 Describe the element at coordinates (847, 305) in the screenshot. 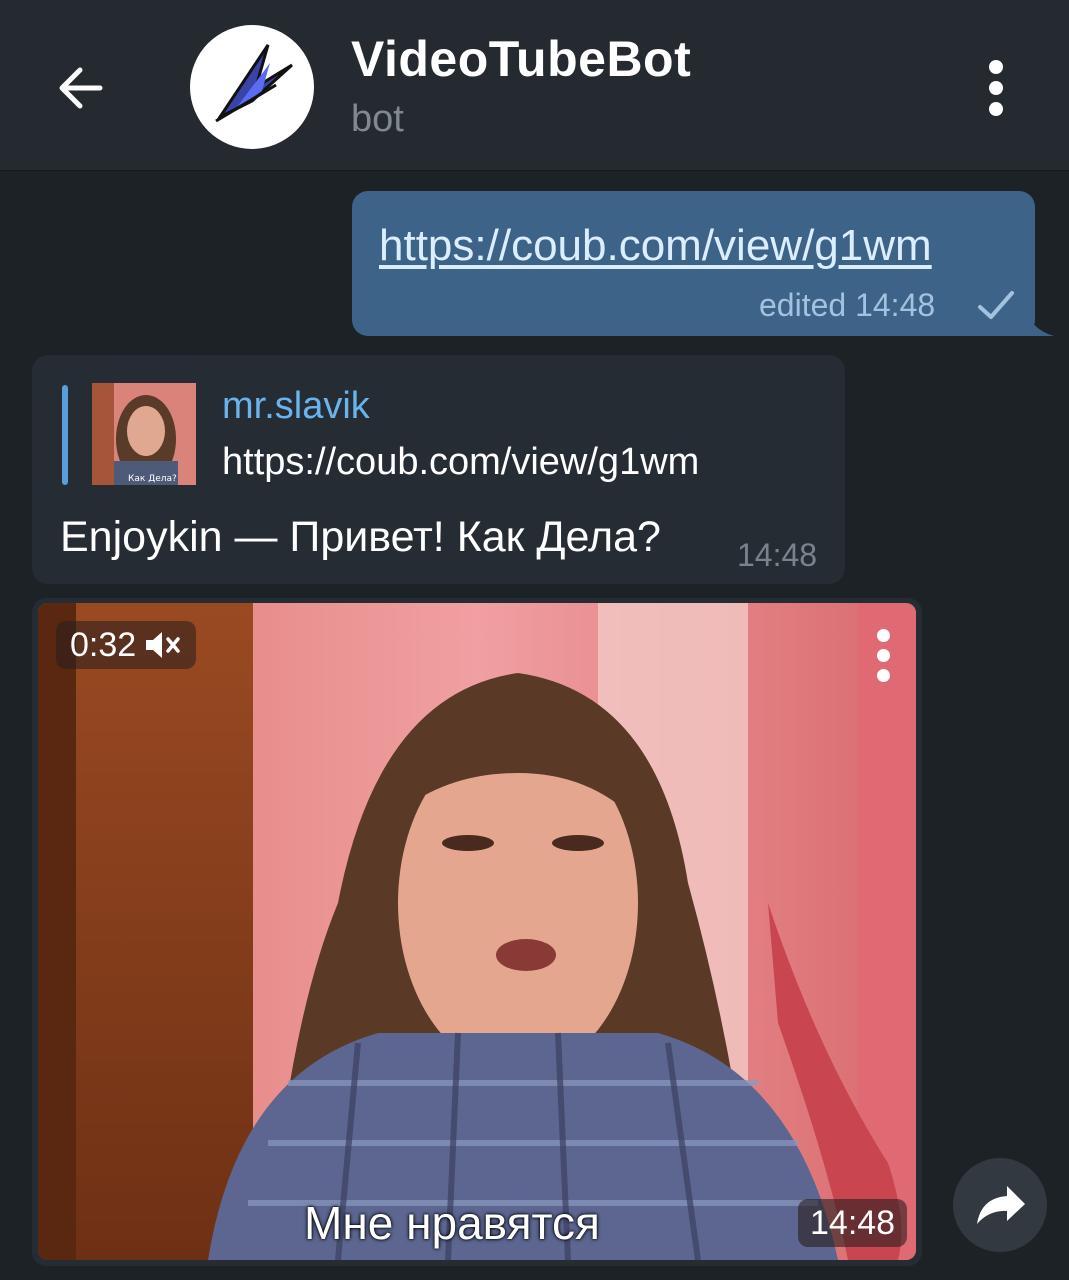

I see `message-edited-time: edited 14:48` at that location.